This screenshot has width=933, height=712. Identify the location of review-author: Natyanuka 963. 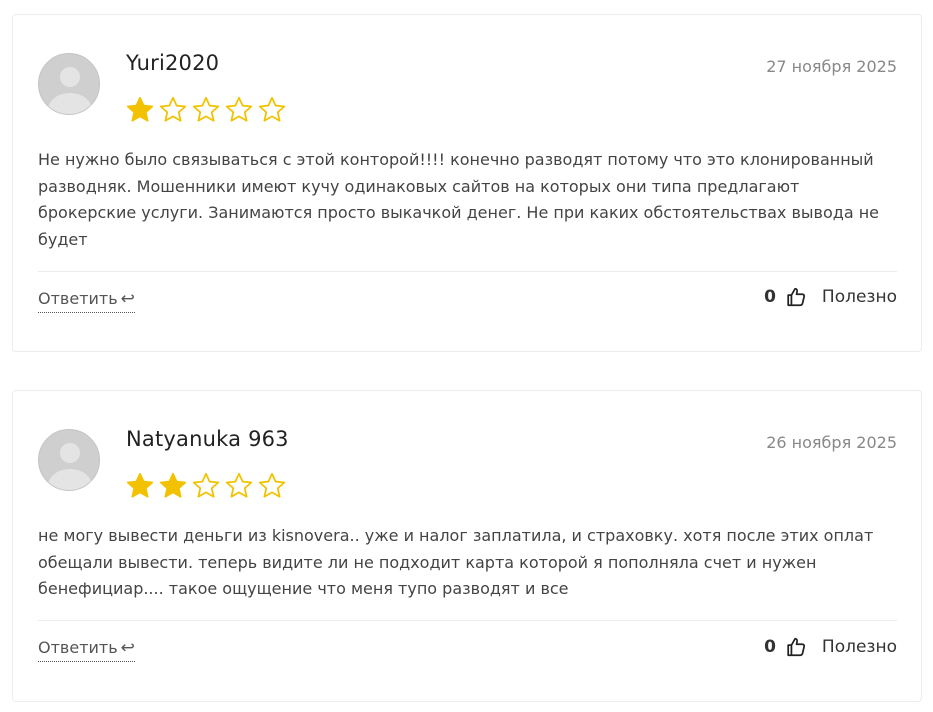
(207, 439).